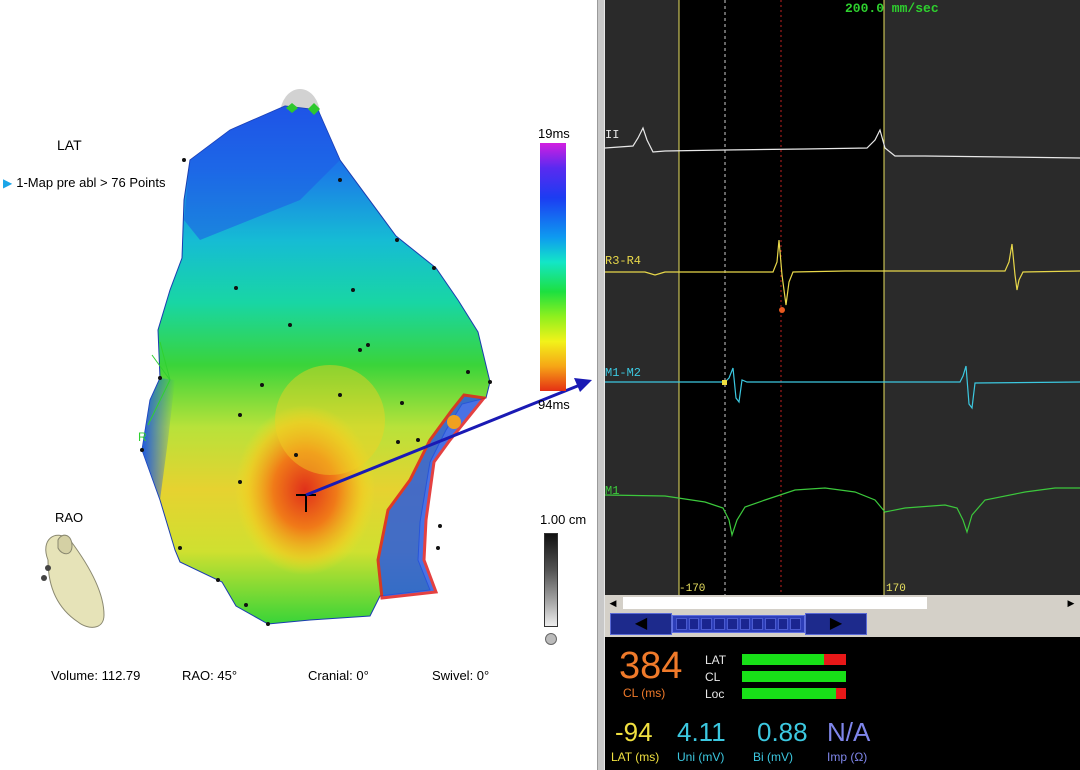 The height and width of the screenshot is (770, 1080). Describe the element at coordinates (612, 135) in the screenshot. I see `channel-label-ii: II` at that location.